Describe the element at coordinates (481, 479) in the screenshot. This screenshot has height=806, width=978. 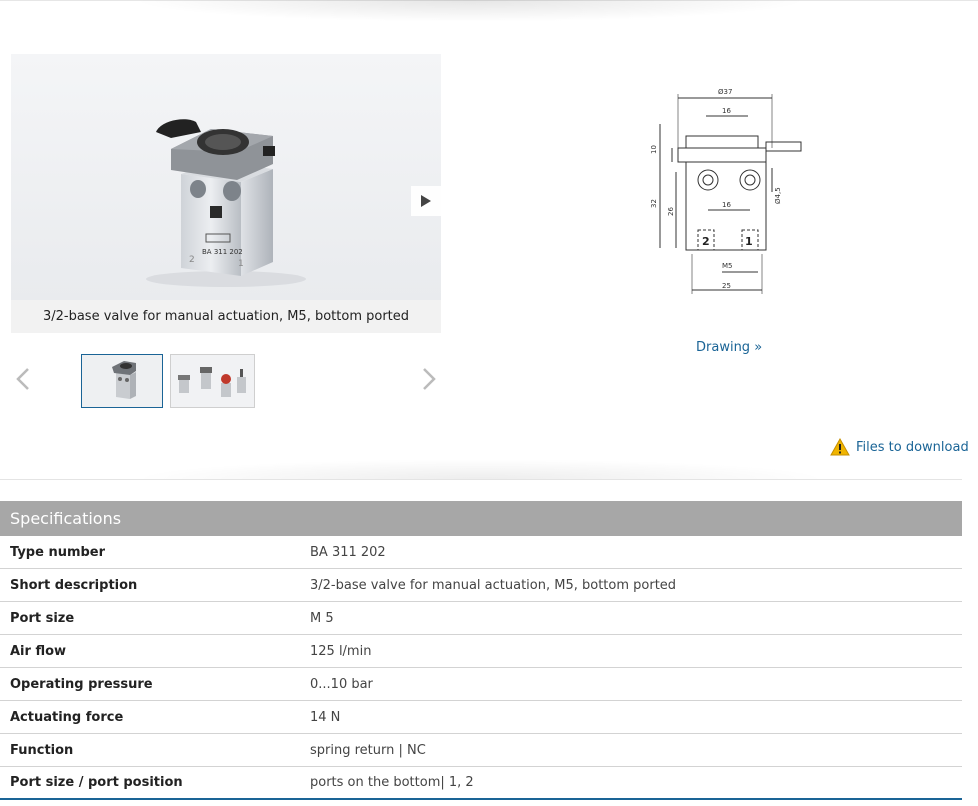
I see `section-divider` at that location.